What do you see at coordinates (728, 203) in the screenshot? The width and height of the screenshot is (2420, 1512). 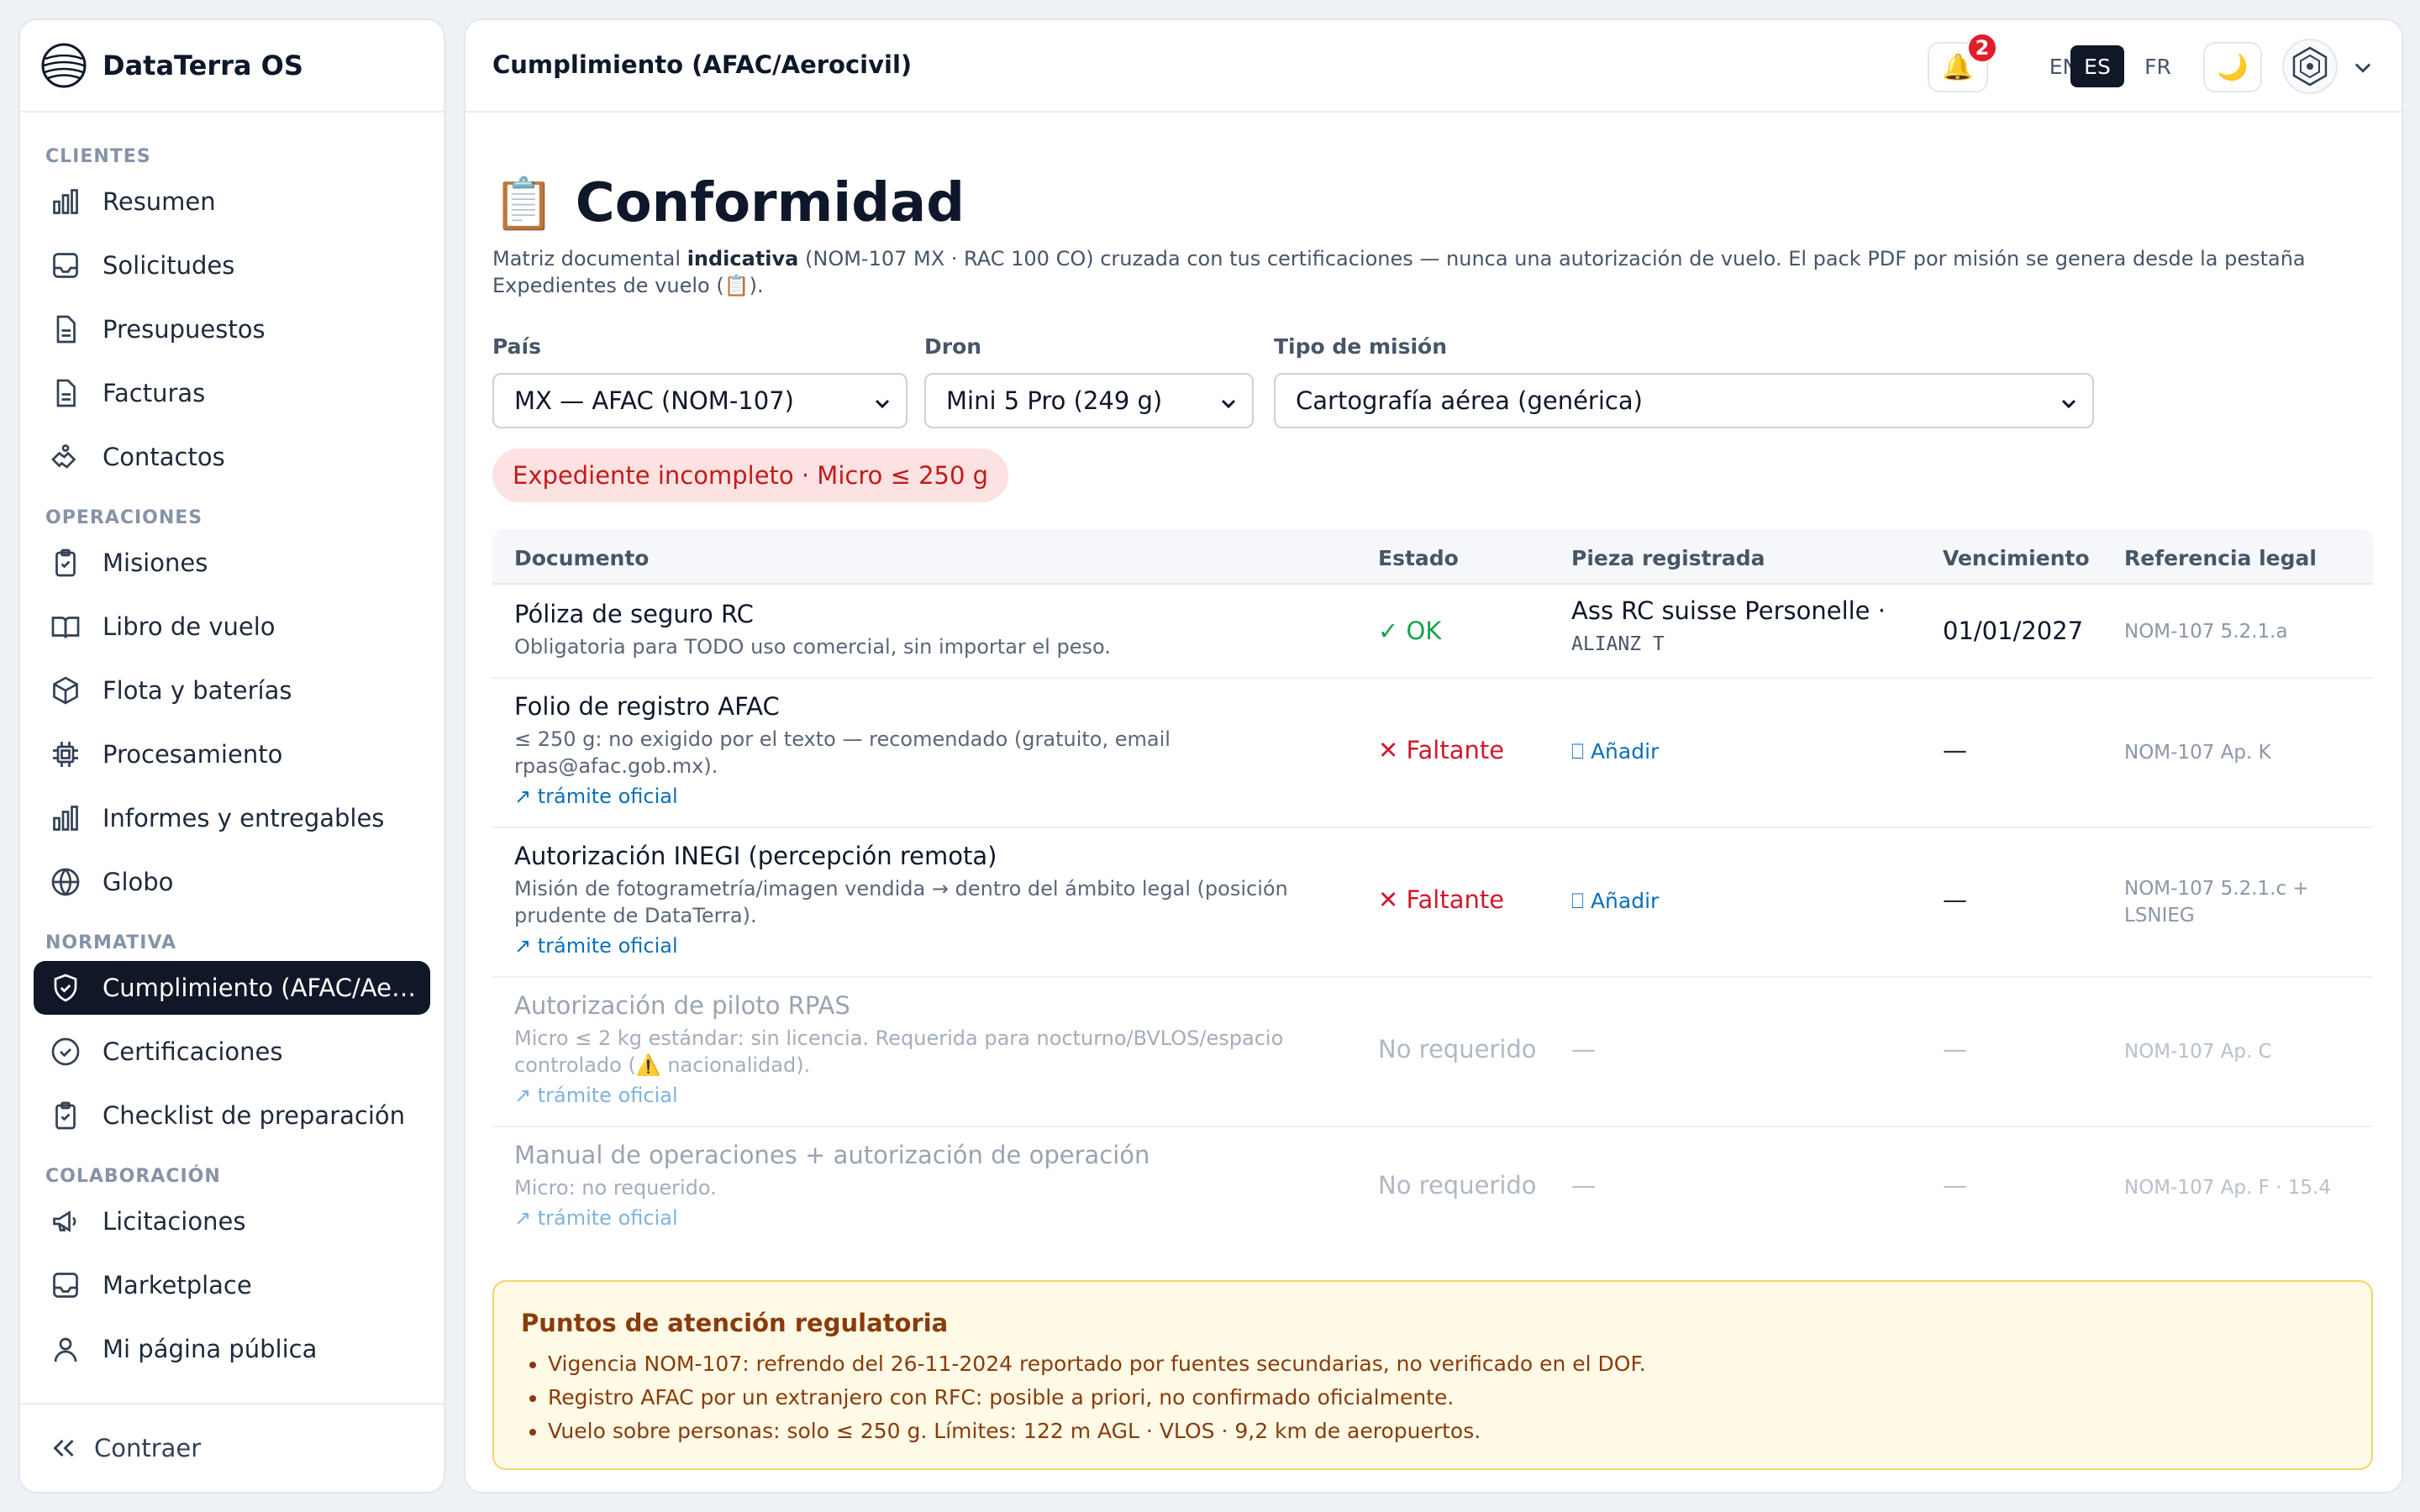 I see `page-title: 📋 Conformidad` at bounding box center [728, 203].